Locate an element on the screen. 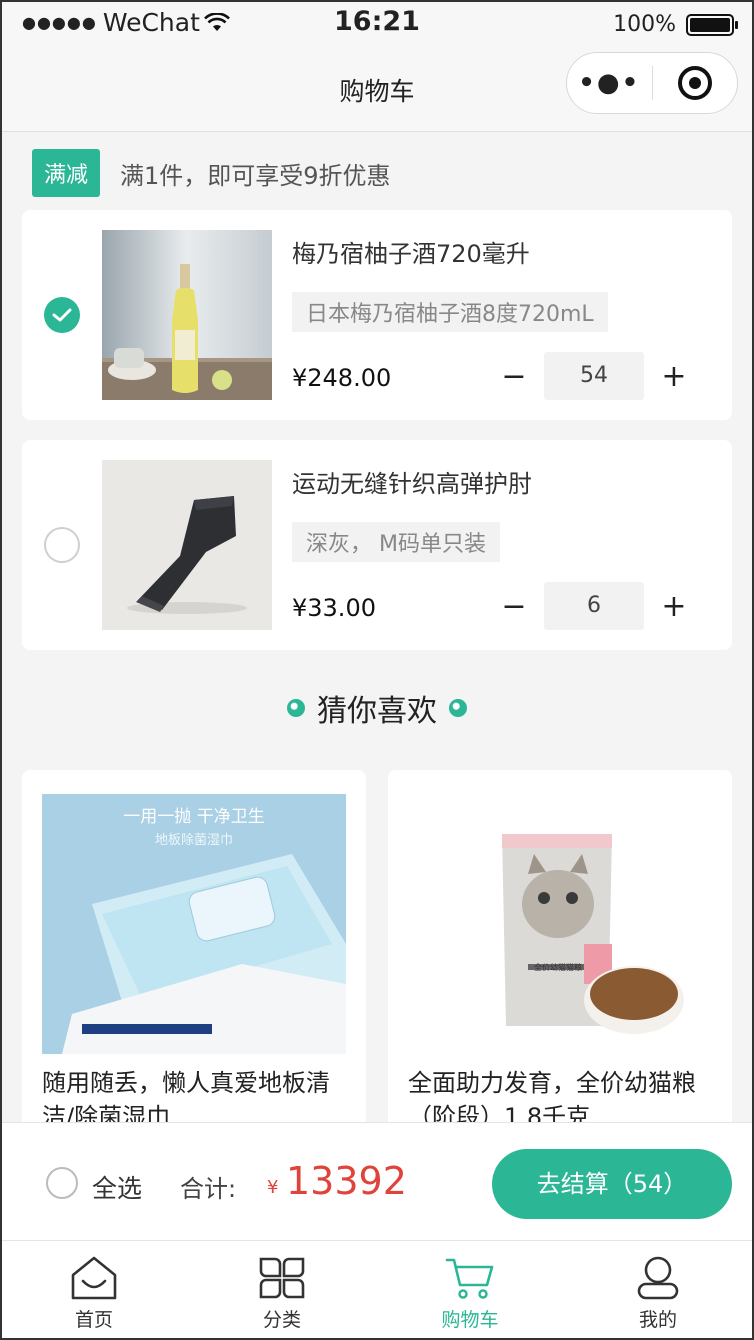 The image size is (754, 1340). item-checkbox-checked is located at coordinates (62, 315).